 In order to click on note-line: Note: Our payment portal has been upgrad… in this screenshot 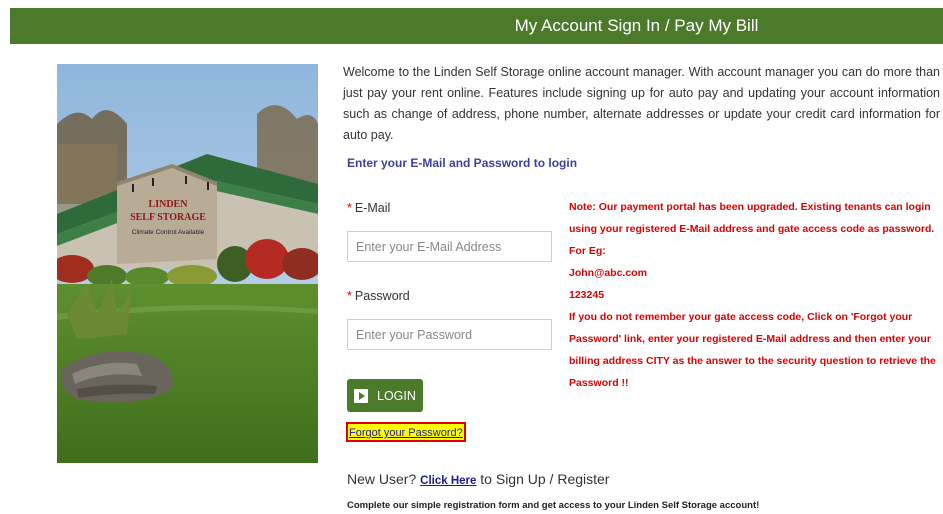, I will do `click(750, 207)`.